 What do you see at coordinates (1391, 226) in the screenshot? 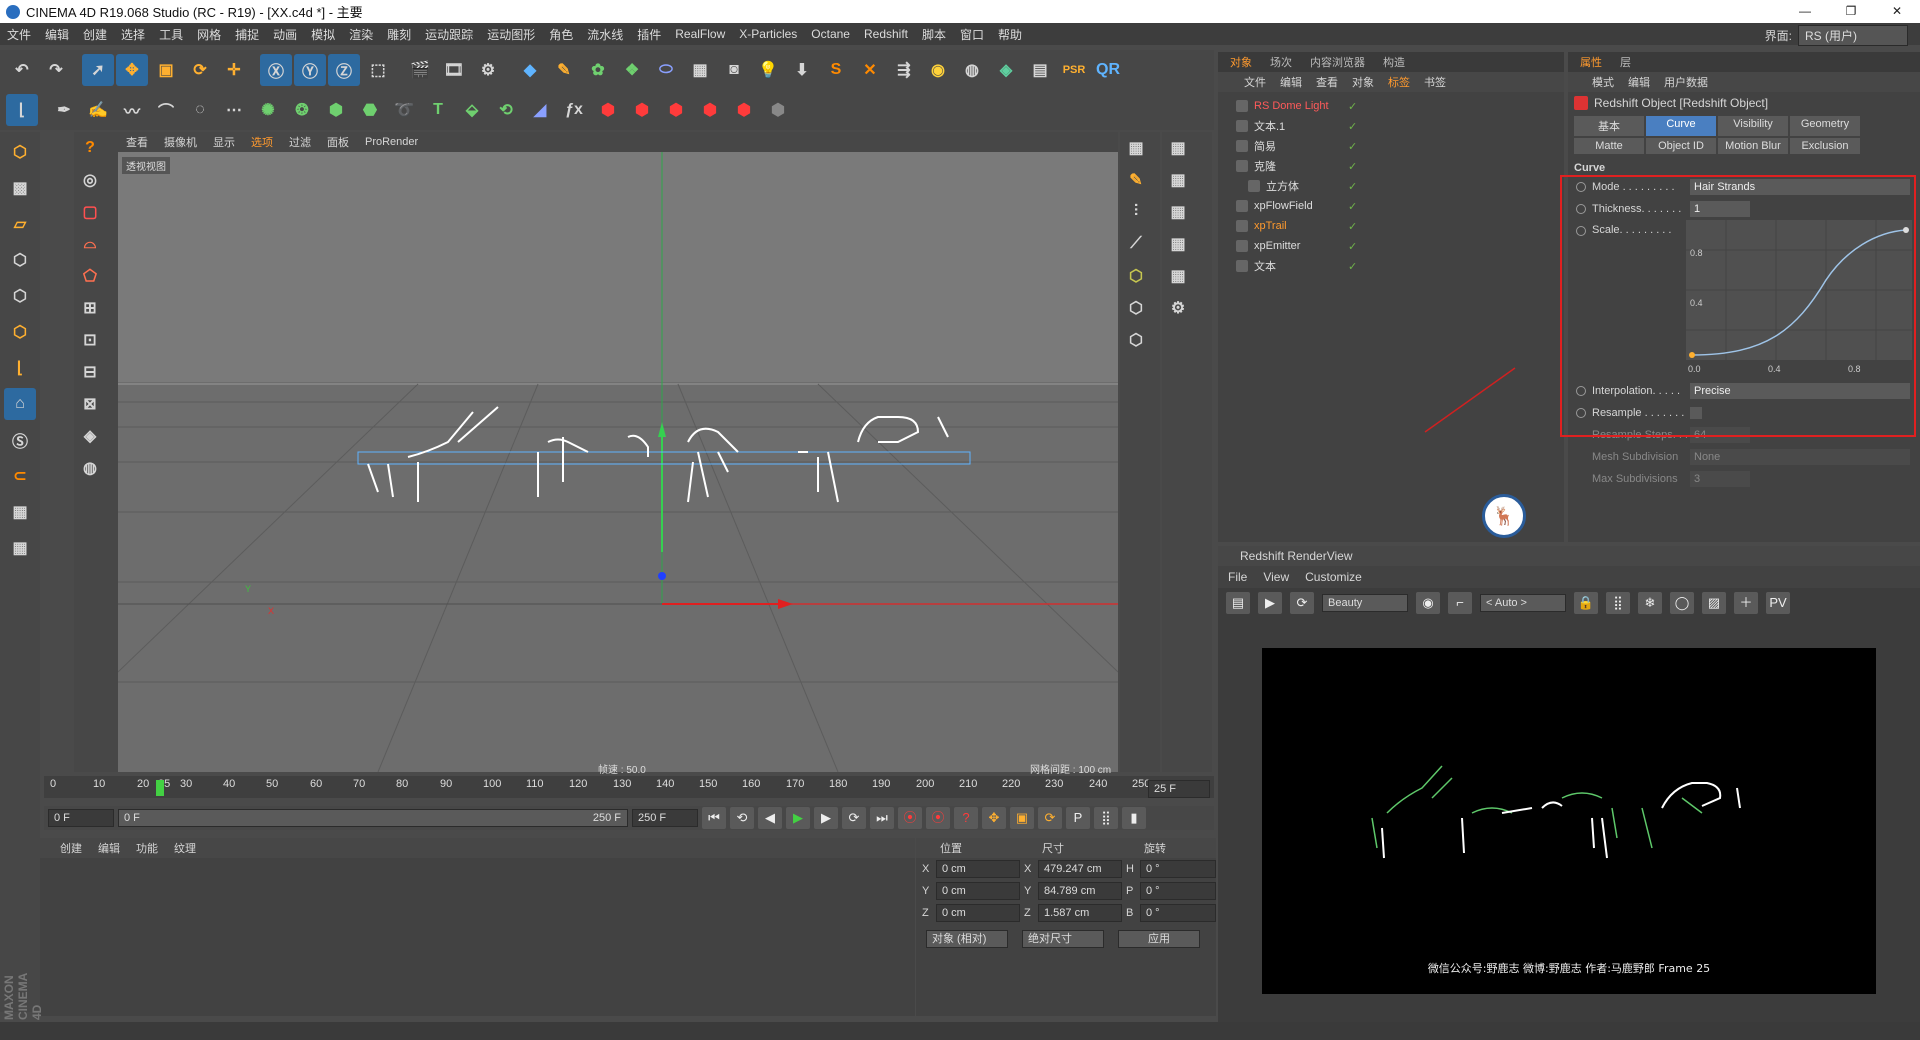
I see `object-row: xpTrail ✓` at bounding box center [1391, 226].